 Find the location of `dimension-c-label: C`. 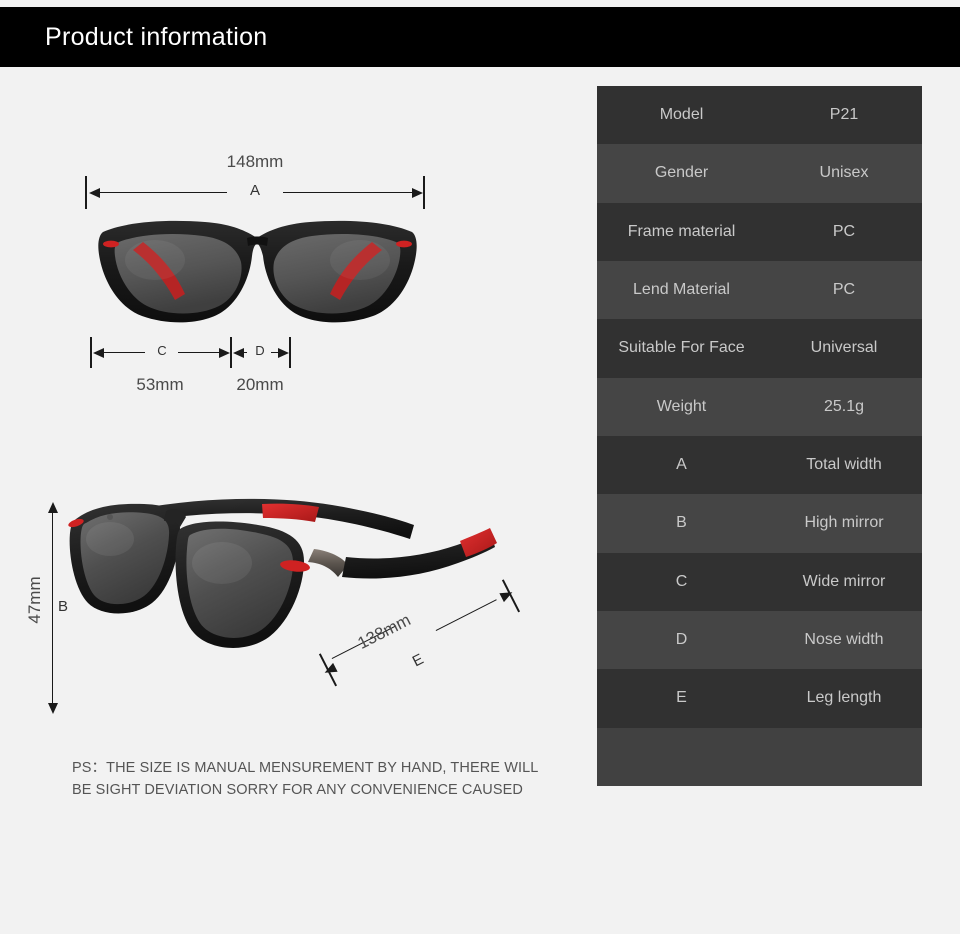

dimension-c-label: C is located at coordinates (162, 350).